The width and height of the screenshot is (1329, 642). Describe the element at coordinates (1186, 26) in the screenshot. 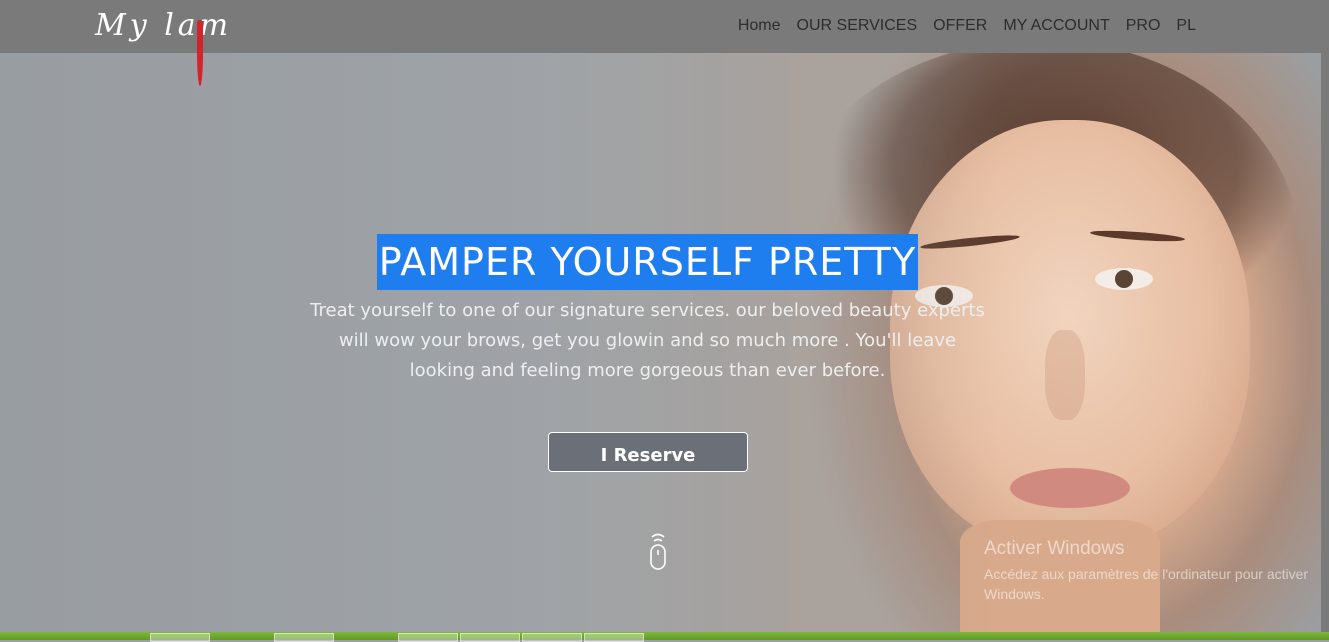

I see `nav-language: PL` at that location.